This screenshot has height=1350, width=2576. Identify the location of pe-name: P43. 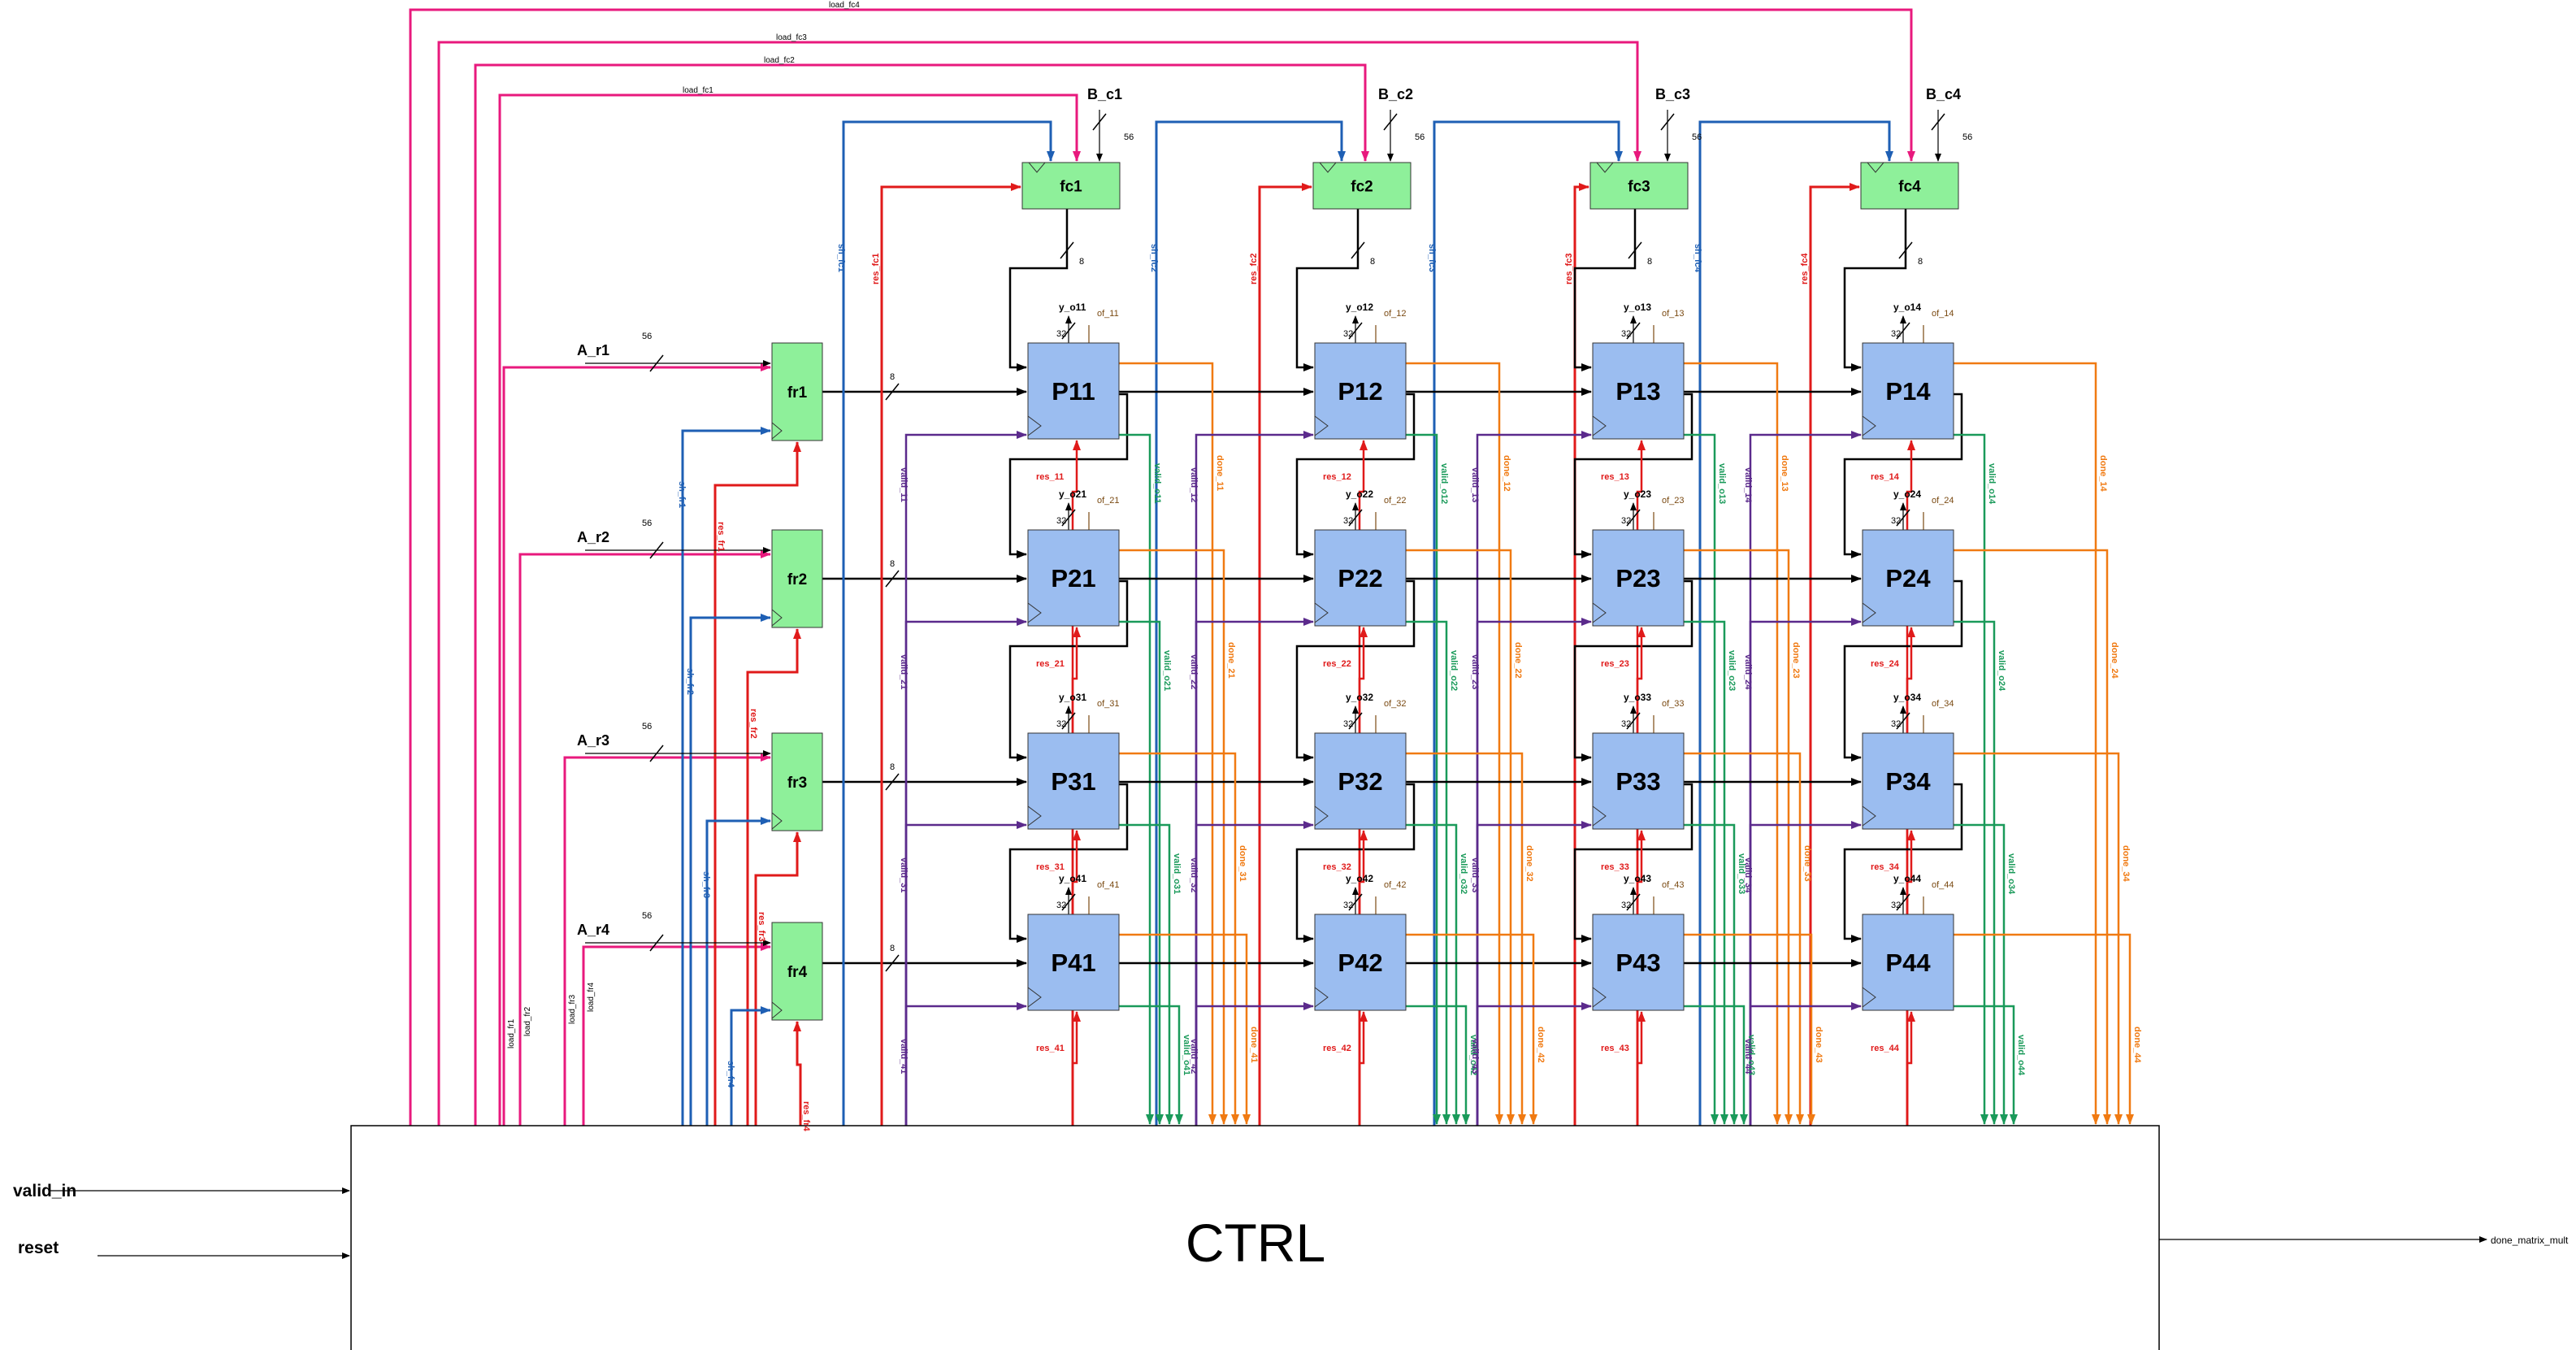
(1637, 963).